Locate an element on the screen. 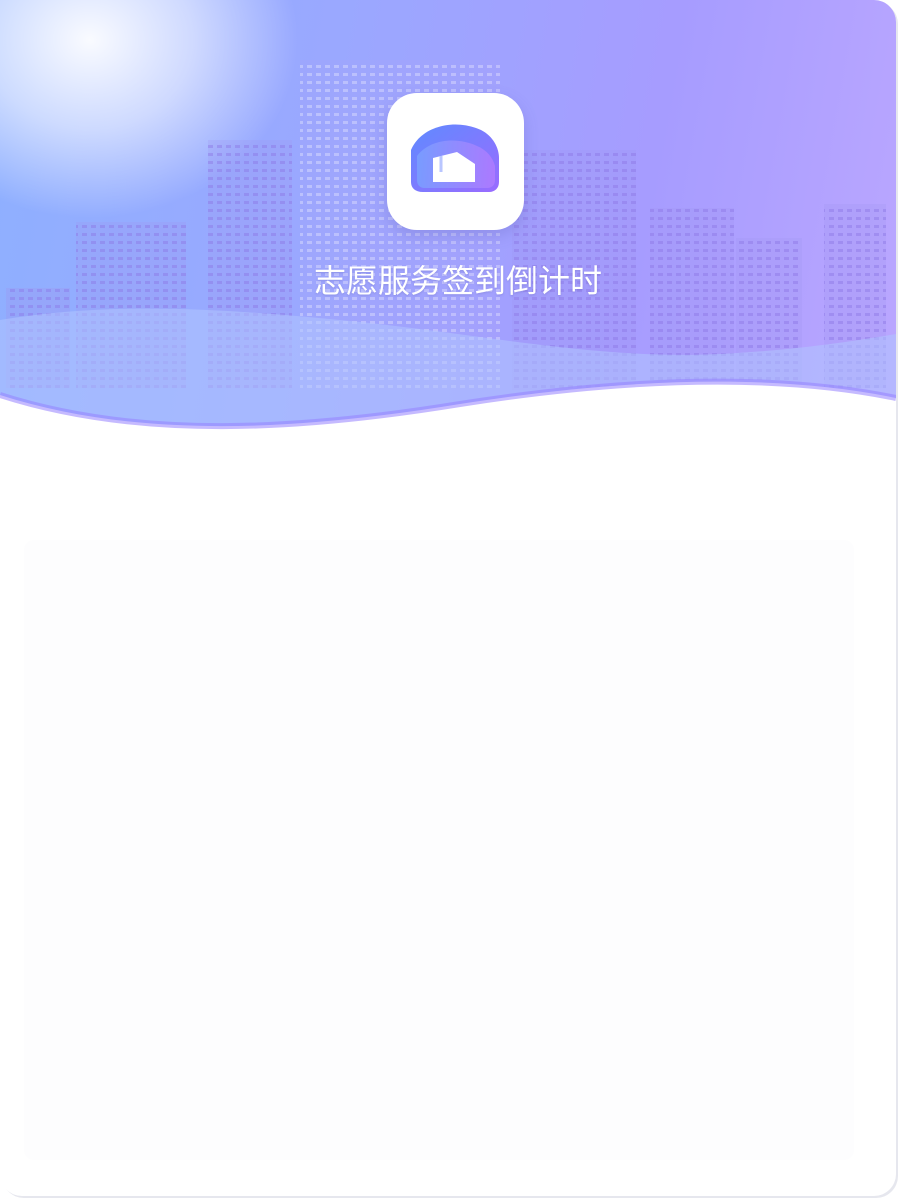 This screenshot has height=1200, width=900. page-title: 志愿服务签到倒计时 is located at coordinates (457, 281).